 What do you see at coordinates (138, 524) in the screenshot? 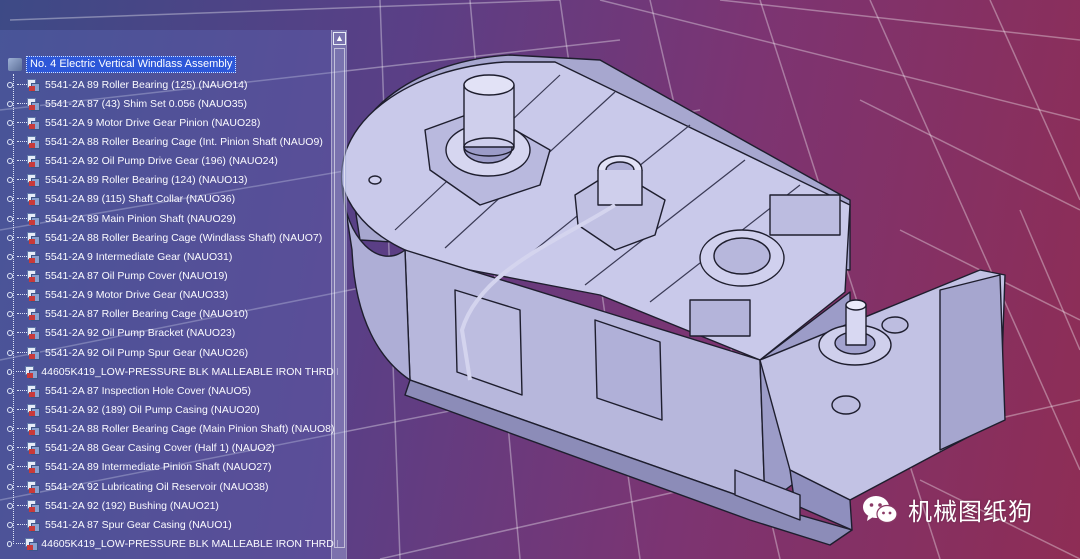
I see `tree-node-label: 5541-2A 87 Spur Gear Casing (NAUO1)` at bounding box center [138, 524].